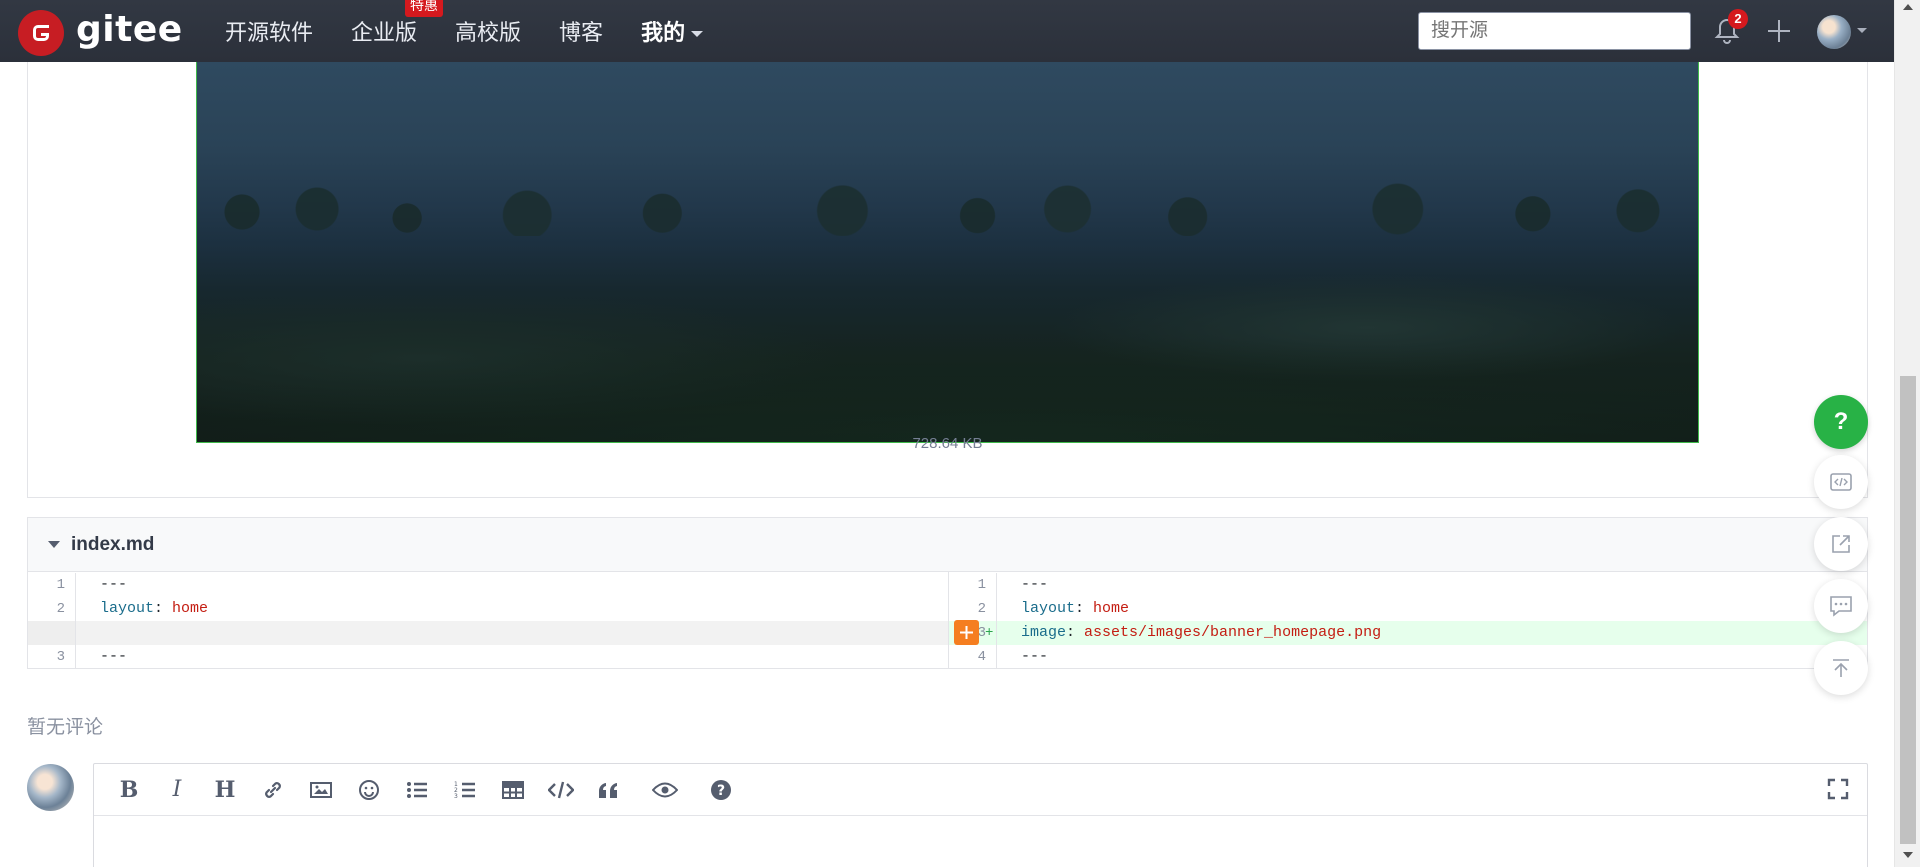 This screenshot has width=1920, height=867. I want to click on plus-icon, so click(966, 632).